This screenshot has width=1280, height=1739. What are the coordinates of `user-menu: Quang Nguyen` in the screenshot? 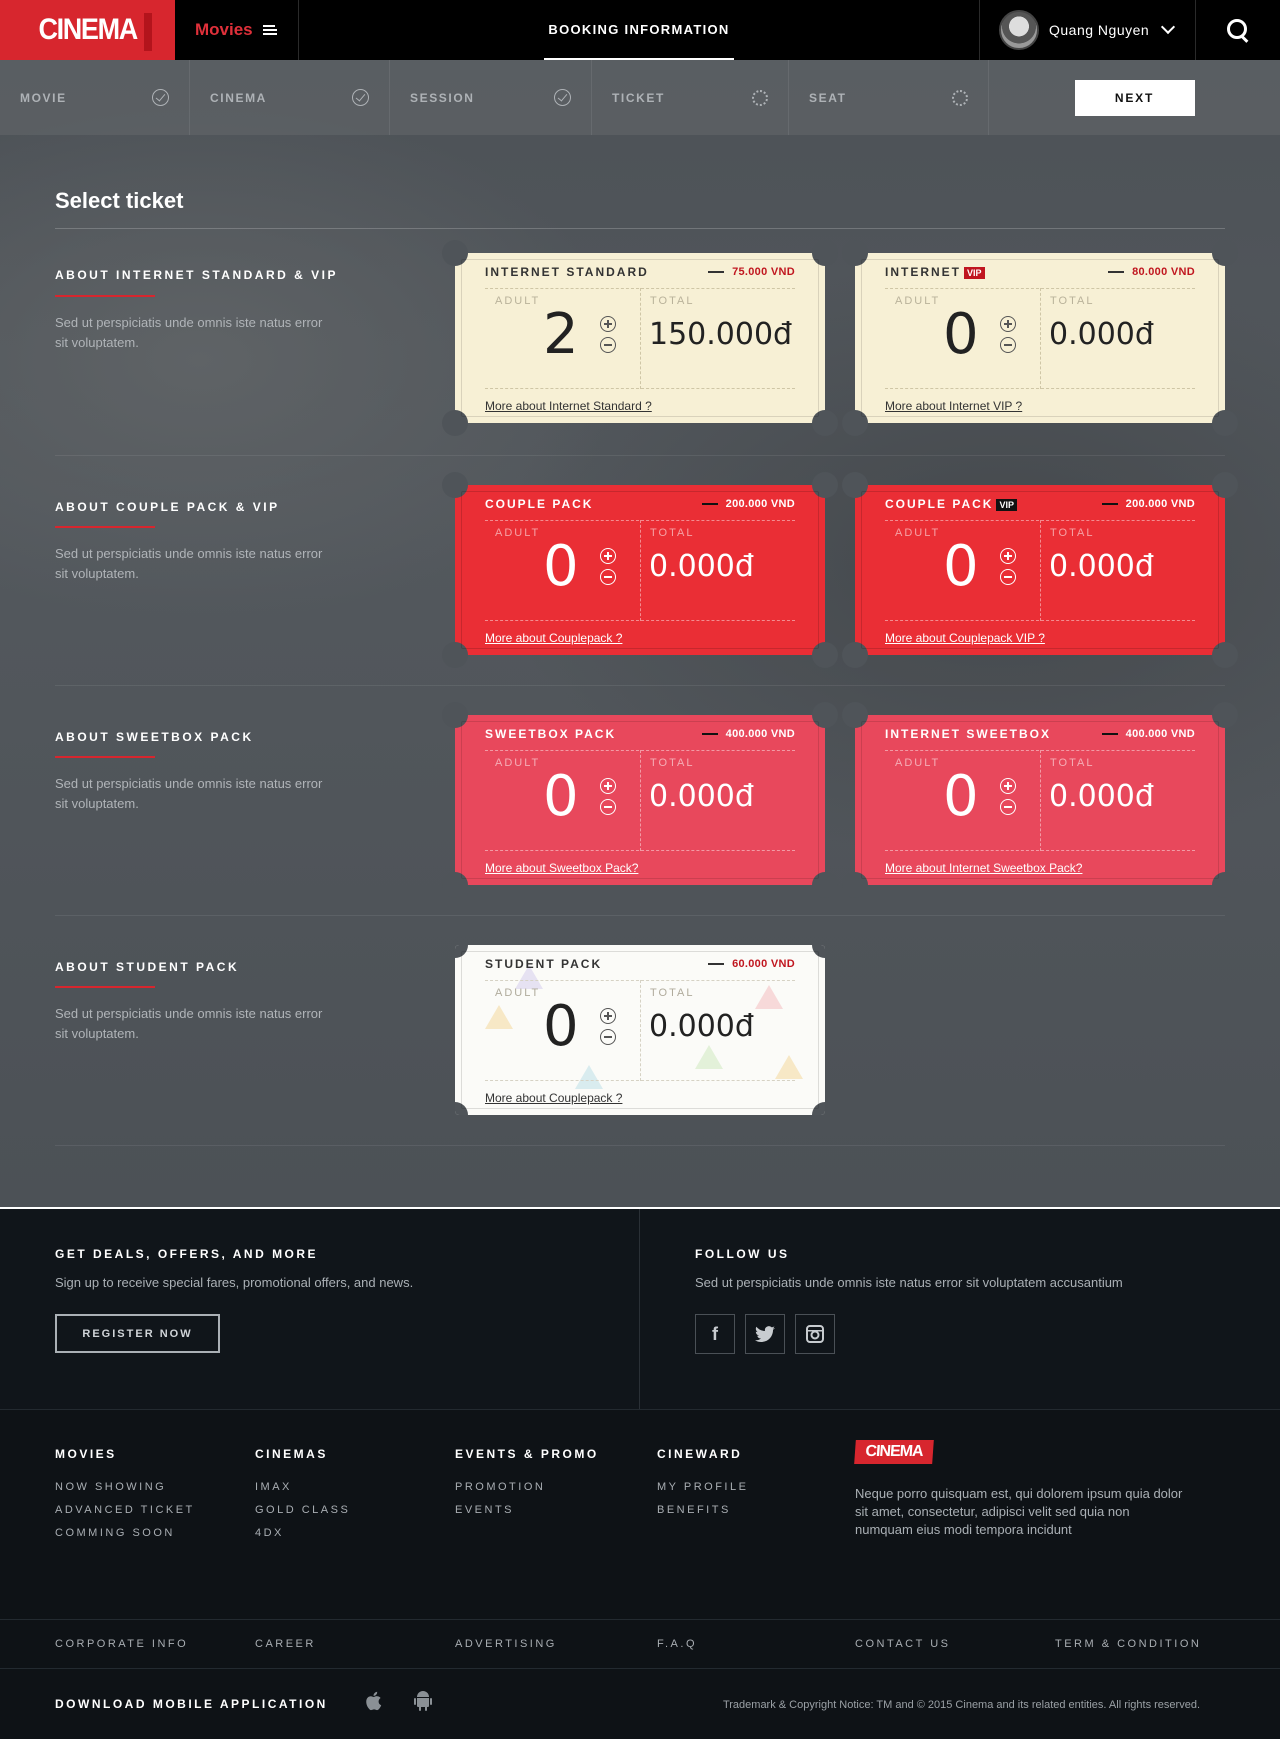 It's located at (1087, 30).